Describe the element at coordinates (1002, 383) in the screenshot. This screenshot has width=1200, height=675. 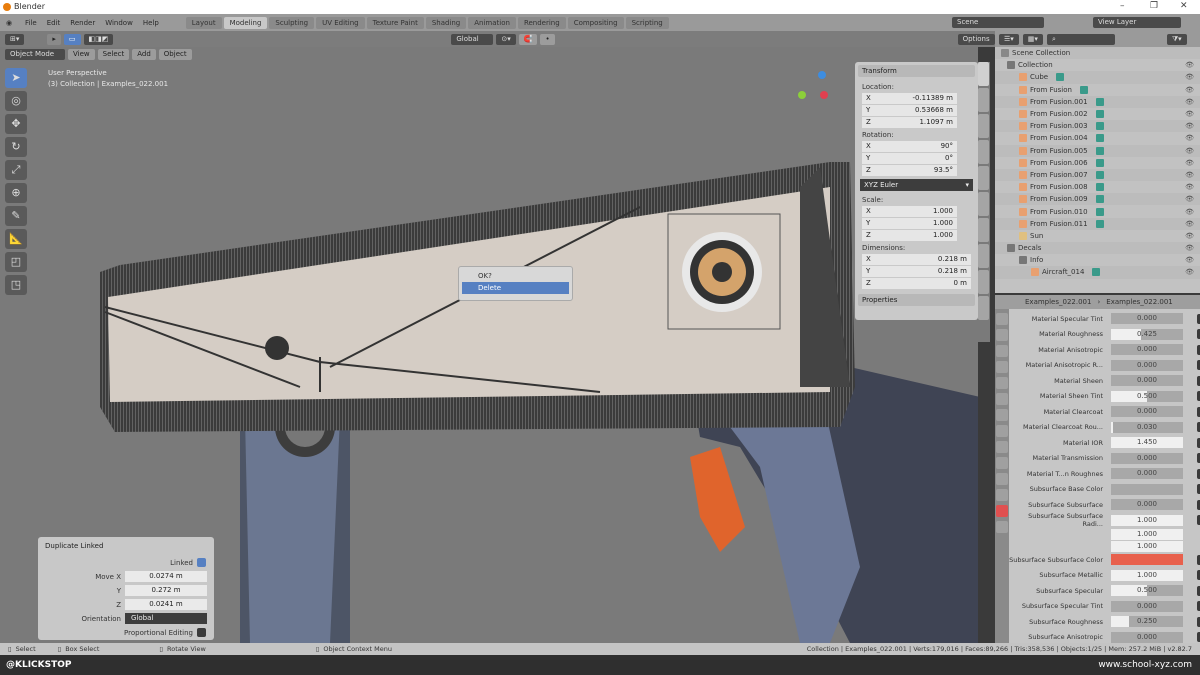
I see `scene-tab-icon` at that location.